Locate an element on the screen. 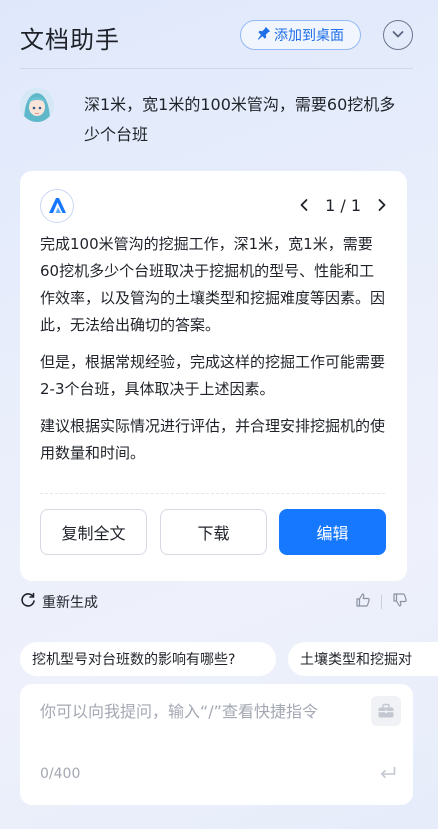 The height and width of the screenshot is (829, 438). add-to-desktop-button: 添加到桌面 is located at coordinates (300, 35).